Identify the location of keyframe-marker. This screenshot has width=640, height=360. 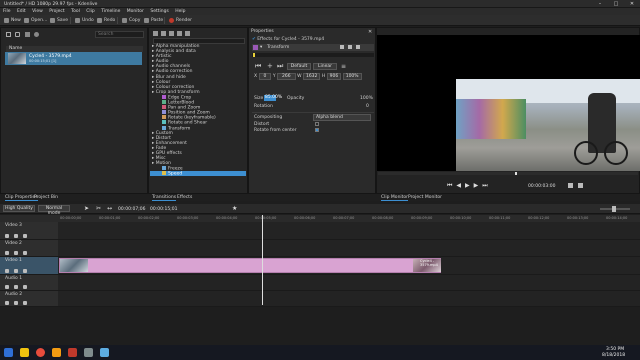
(254, 55).